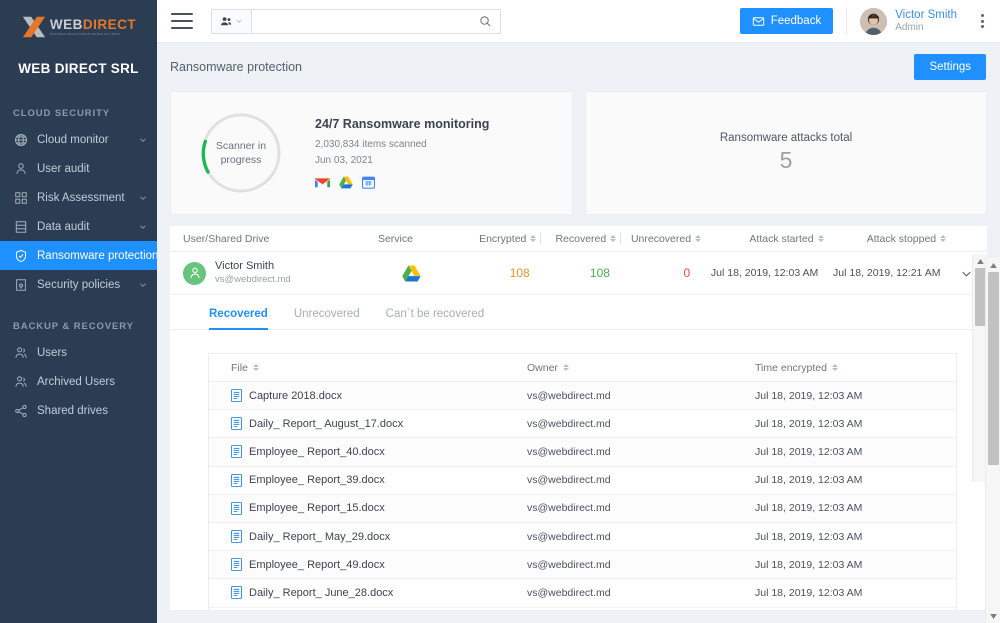  What do you see at coordinates (786, 160) in the screenshot?
I see `attacks-total-count: 5` at bounding box center [786, 160].